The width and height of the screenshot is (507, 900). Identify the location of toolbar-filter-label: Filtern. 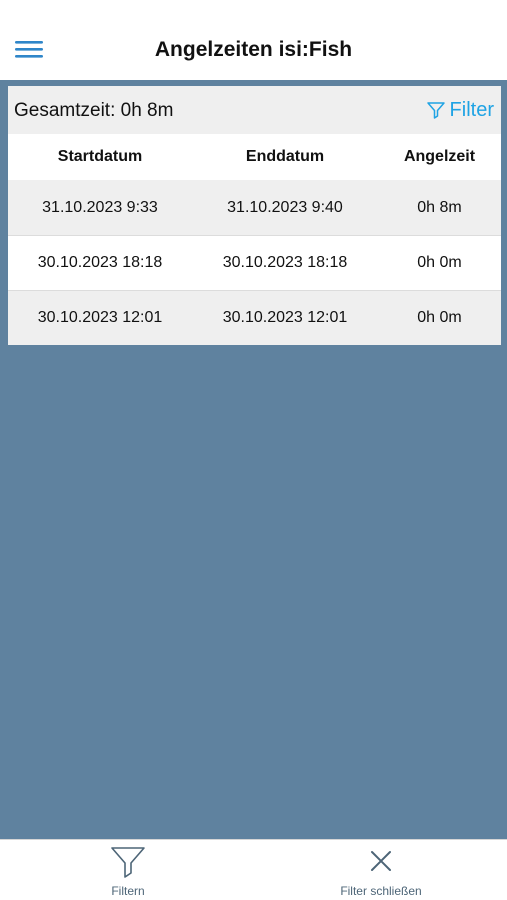
(128, 891).